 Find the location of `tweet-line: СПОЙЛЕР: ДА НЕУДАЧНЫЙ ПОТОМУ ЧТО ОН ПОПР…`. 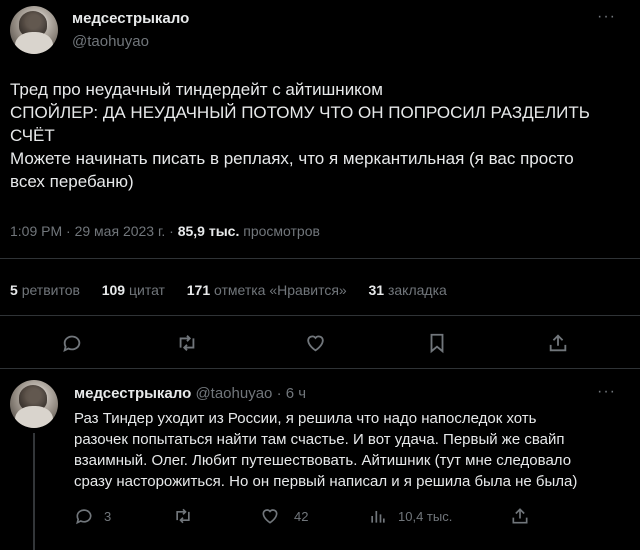

tweet-line: СПОЙЛЕР: ДА НЕУДАЧНЫЙ ПОТОМУ ЧТО ОН ПОПР… is located at coordinates (300, 112).